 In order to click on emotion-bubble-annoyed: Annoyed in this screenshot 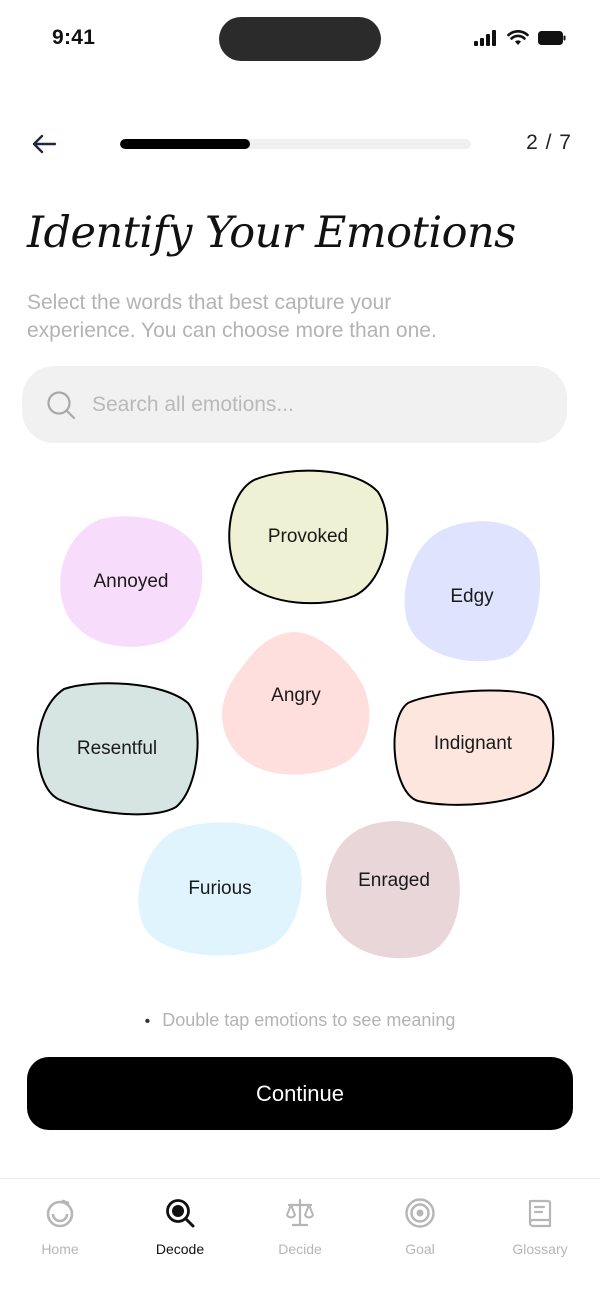, I will do `click(131, 582)`.